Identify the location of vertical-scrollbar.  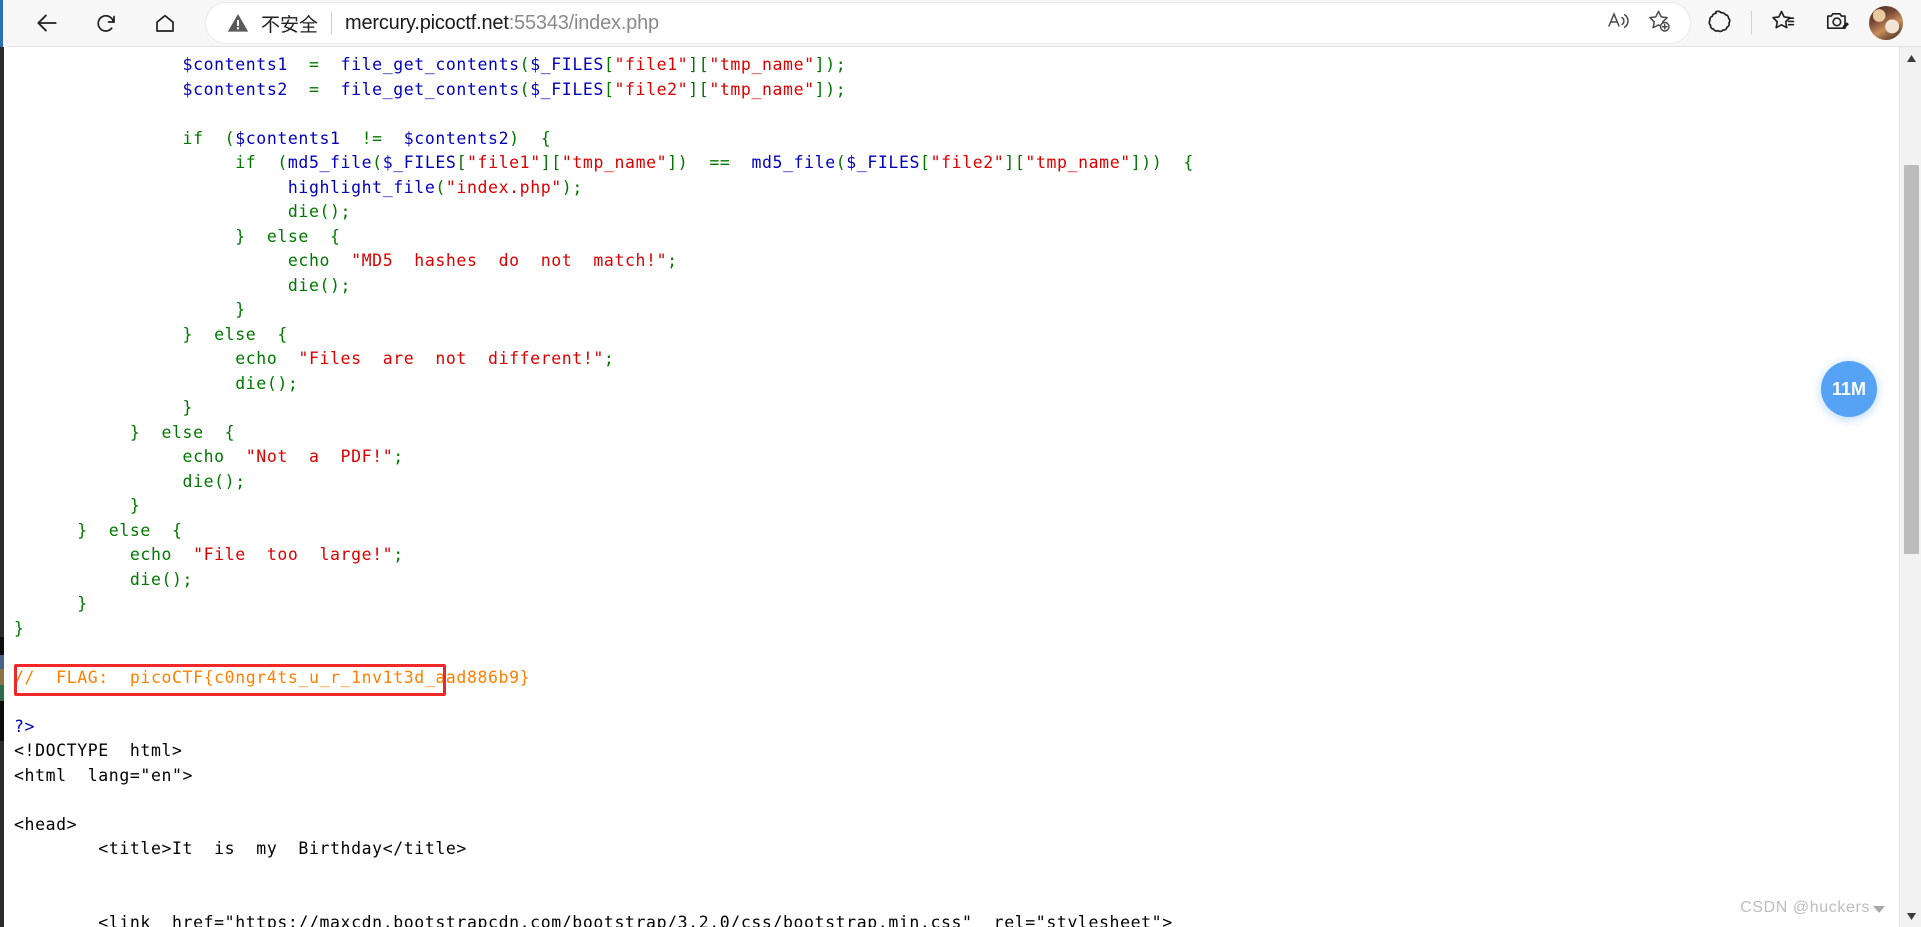
(1910, 487).